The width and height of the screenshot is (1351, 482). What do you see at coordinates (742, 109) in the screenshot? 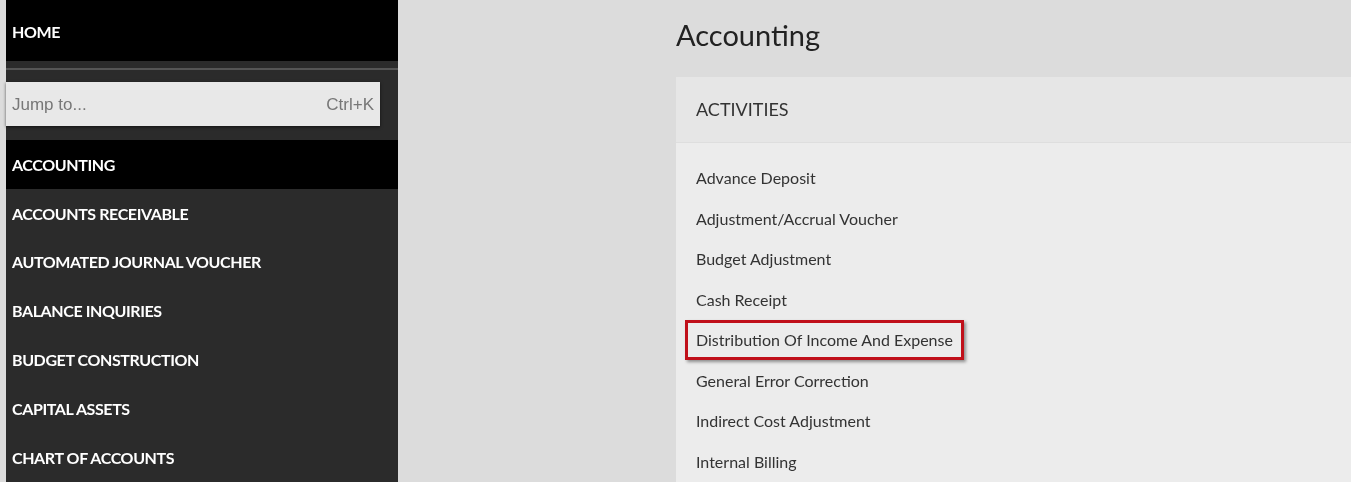
I see `card-heading: ACTIVITIES` at bounding box center [742, 109].